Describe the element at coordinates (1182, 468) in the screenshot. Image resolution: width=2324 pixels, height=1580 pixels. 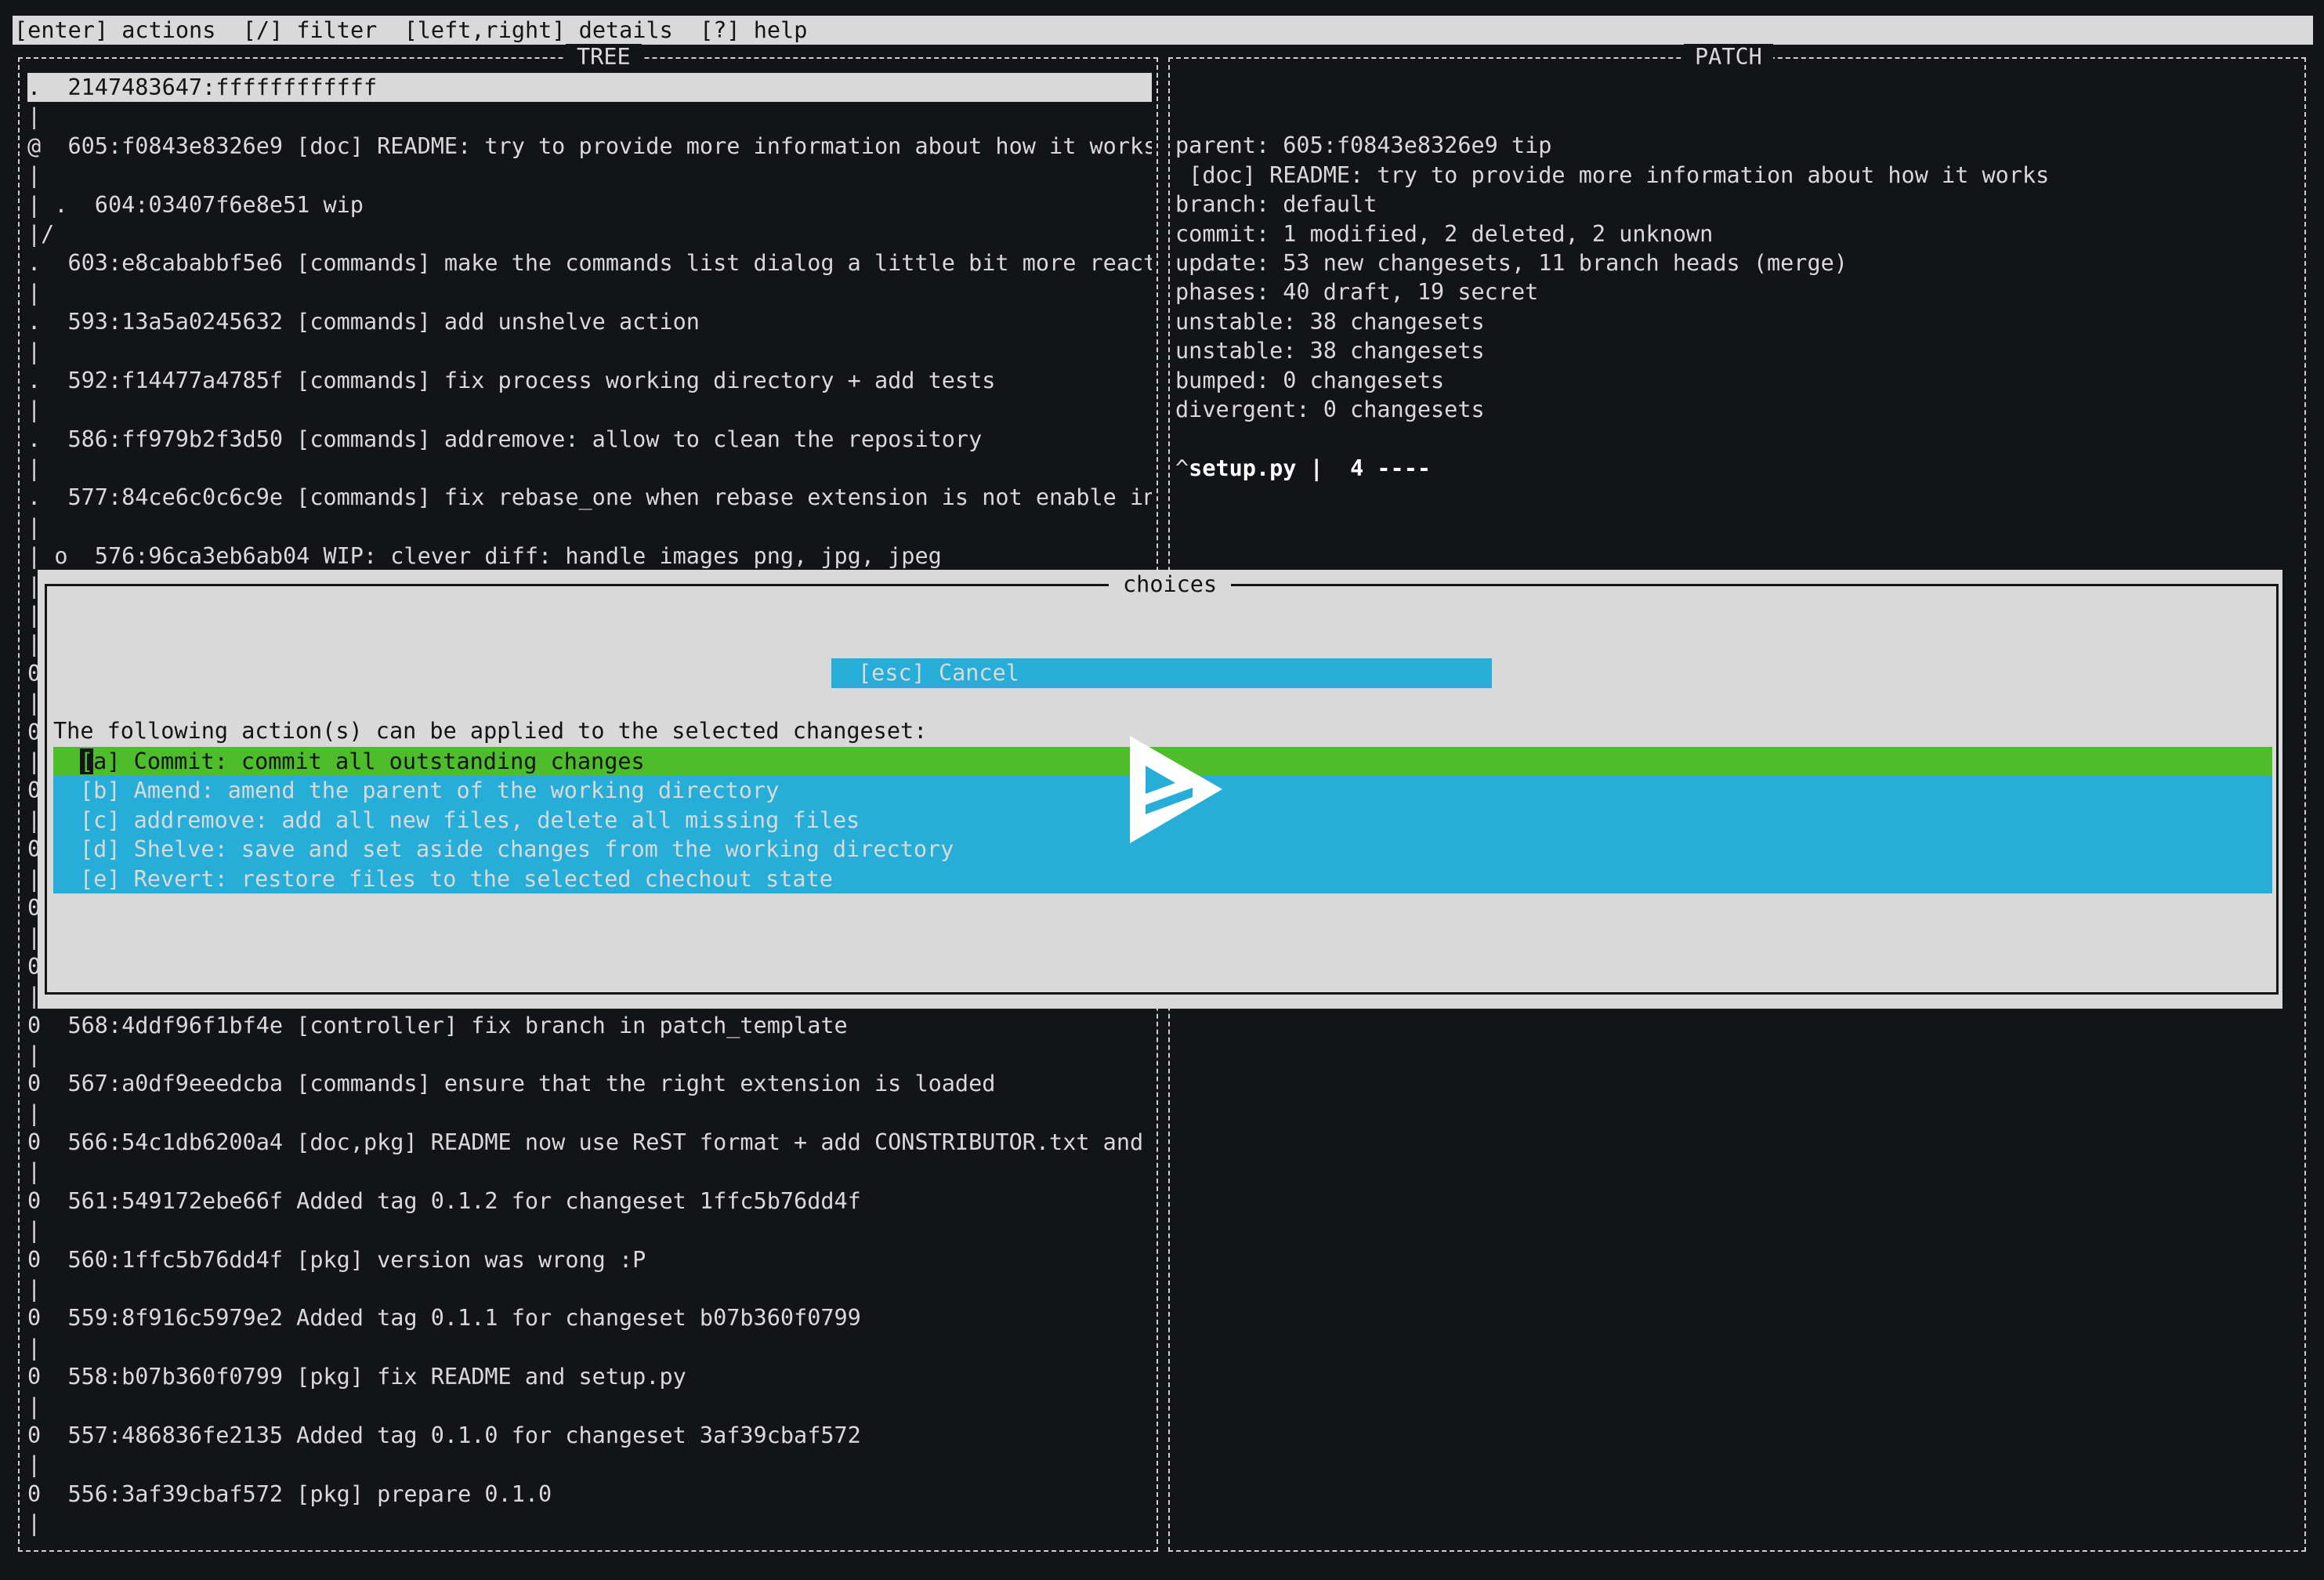
I see `file-prefix: ^` at that location.